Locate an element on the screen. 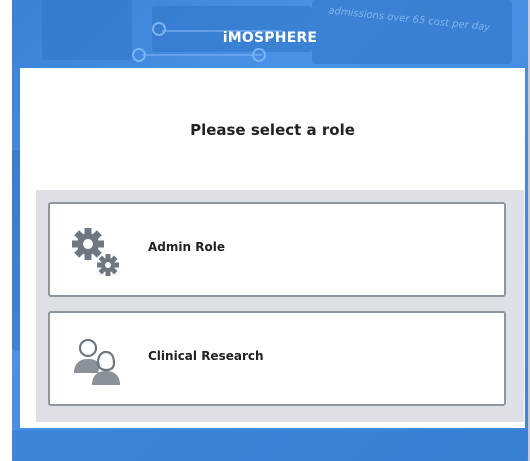  background-line is located at coordinates (202, 55).